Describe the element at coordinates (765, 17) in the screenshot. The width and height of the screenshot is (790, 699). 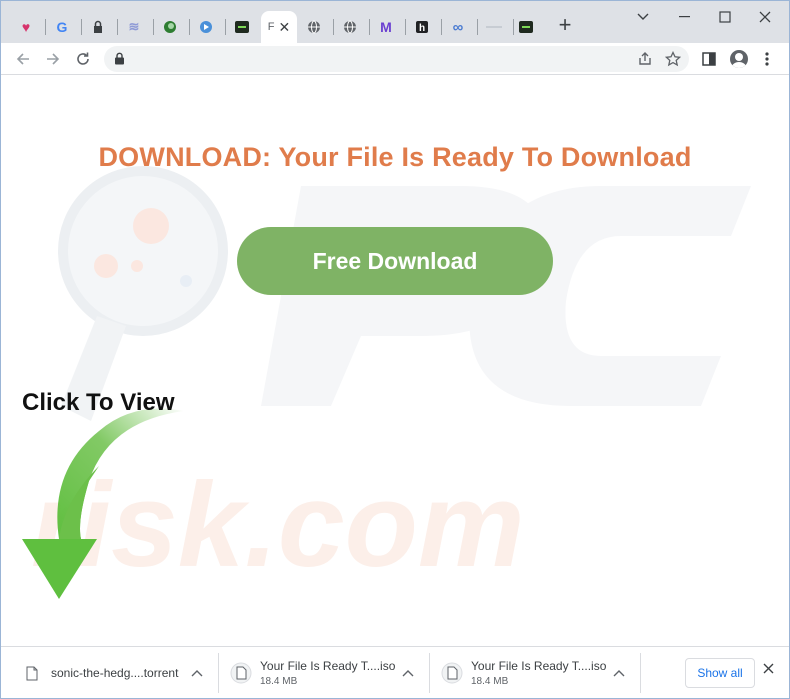
I see `close-window-button` at that location.